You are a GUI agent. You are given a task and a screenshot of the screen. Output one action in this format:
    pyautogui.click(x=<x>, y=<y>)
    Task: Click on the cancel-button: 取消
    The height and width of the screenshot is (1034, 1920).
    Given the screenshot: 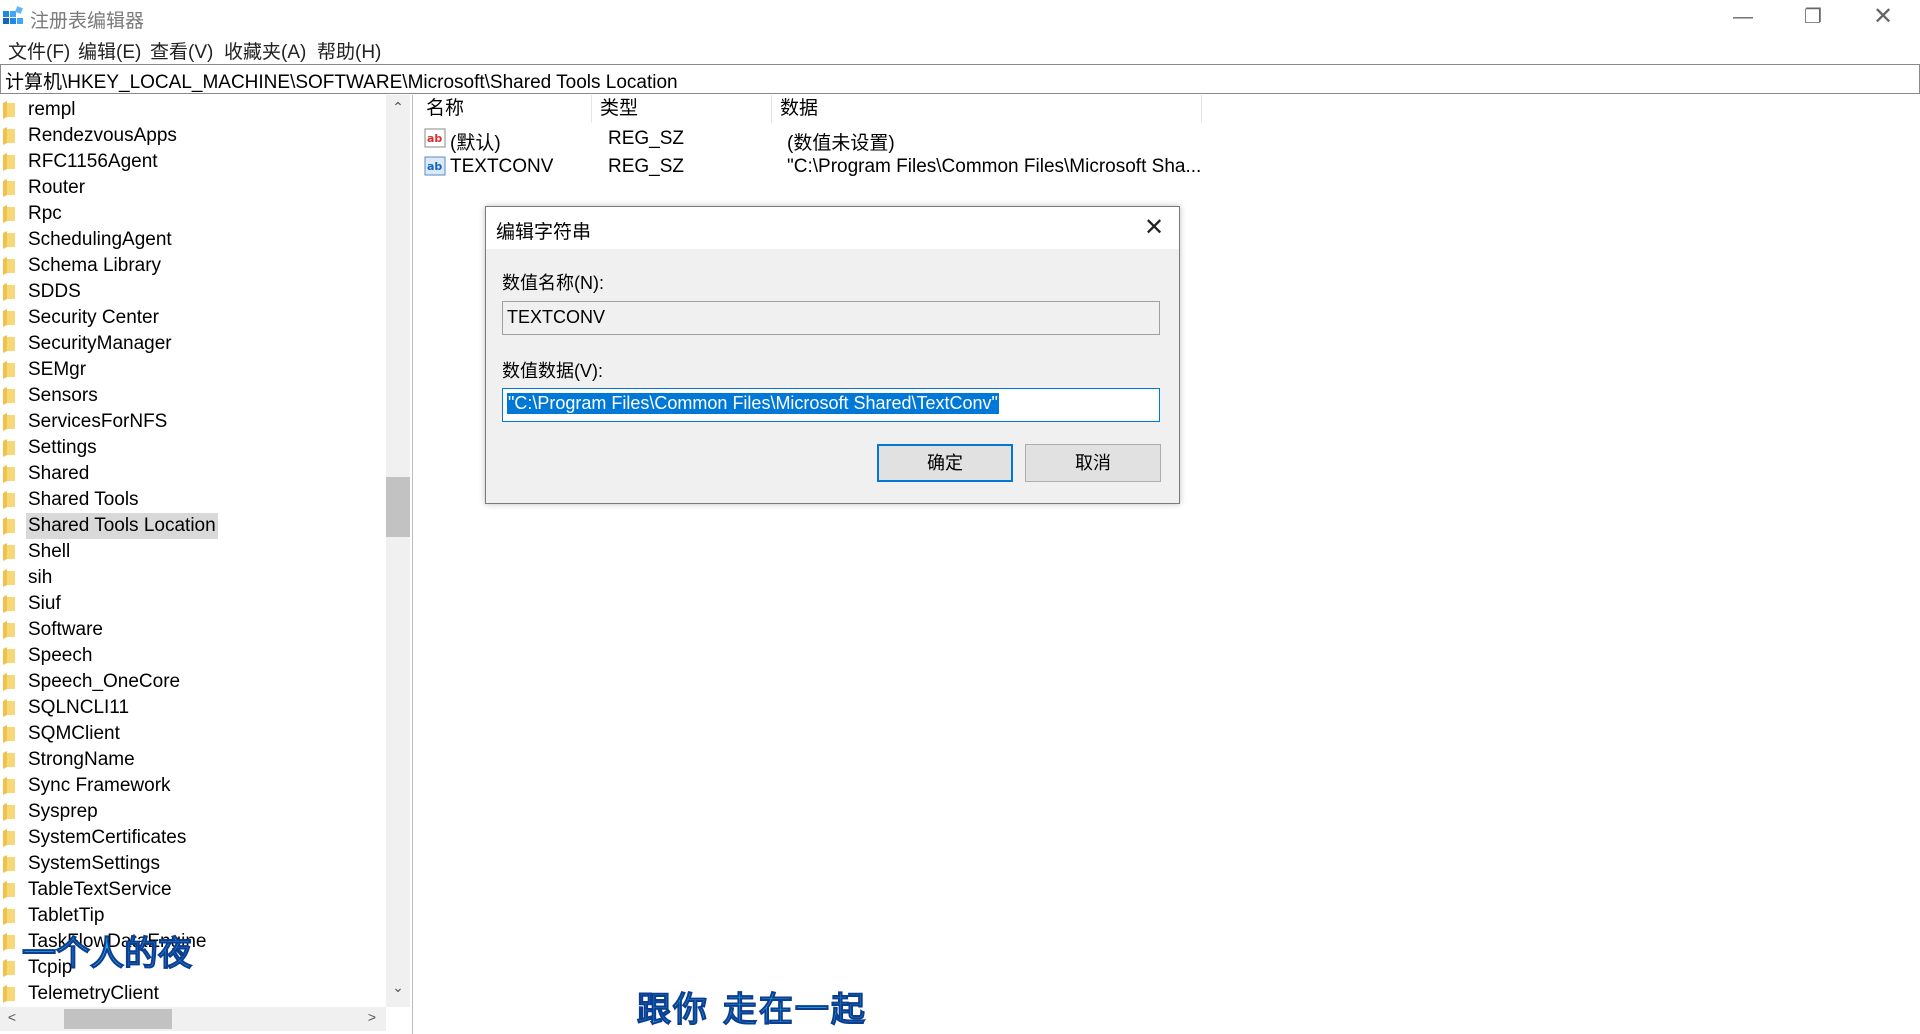 What is the action you would take?
    pyautogui.click(x=1093, y=463)
    